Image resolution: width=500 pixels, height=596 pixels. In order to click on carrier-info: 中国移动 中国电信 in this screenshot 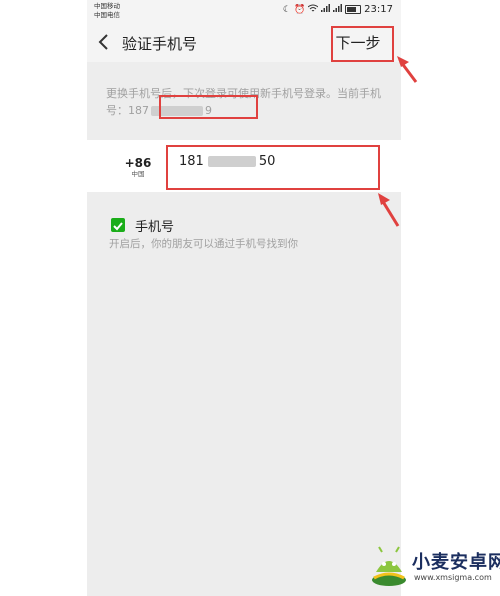, I will do `click(107, 11)`.